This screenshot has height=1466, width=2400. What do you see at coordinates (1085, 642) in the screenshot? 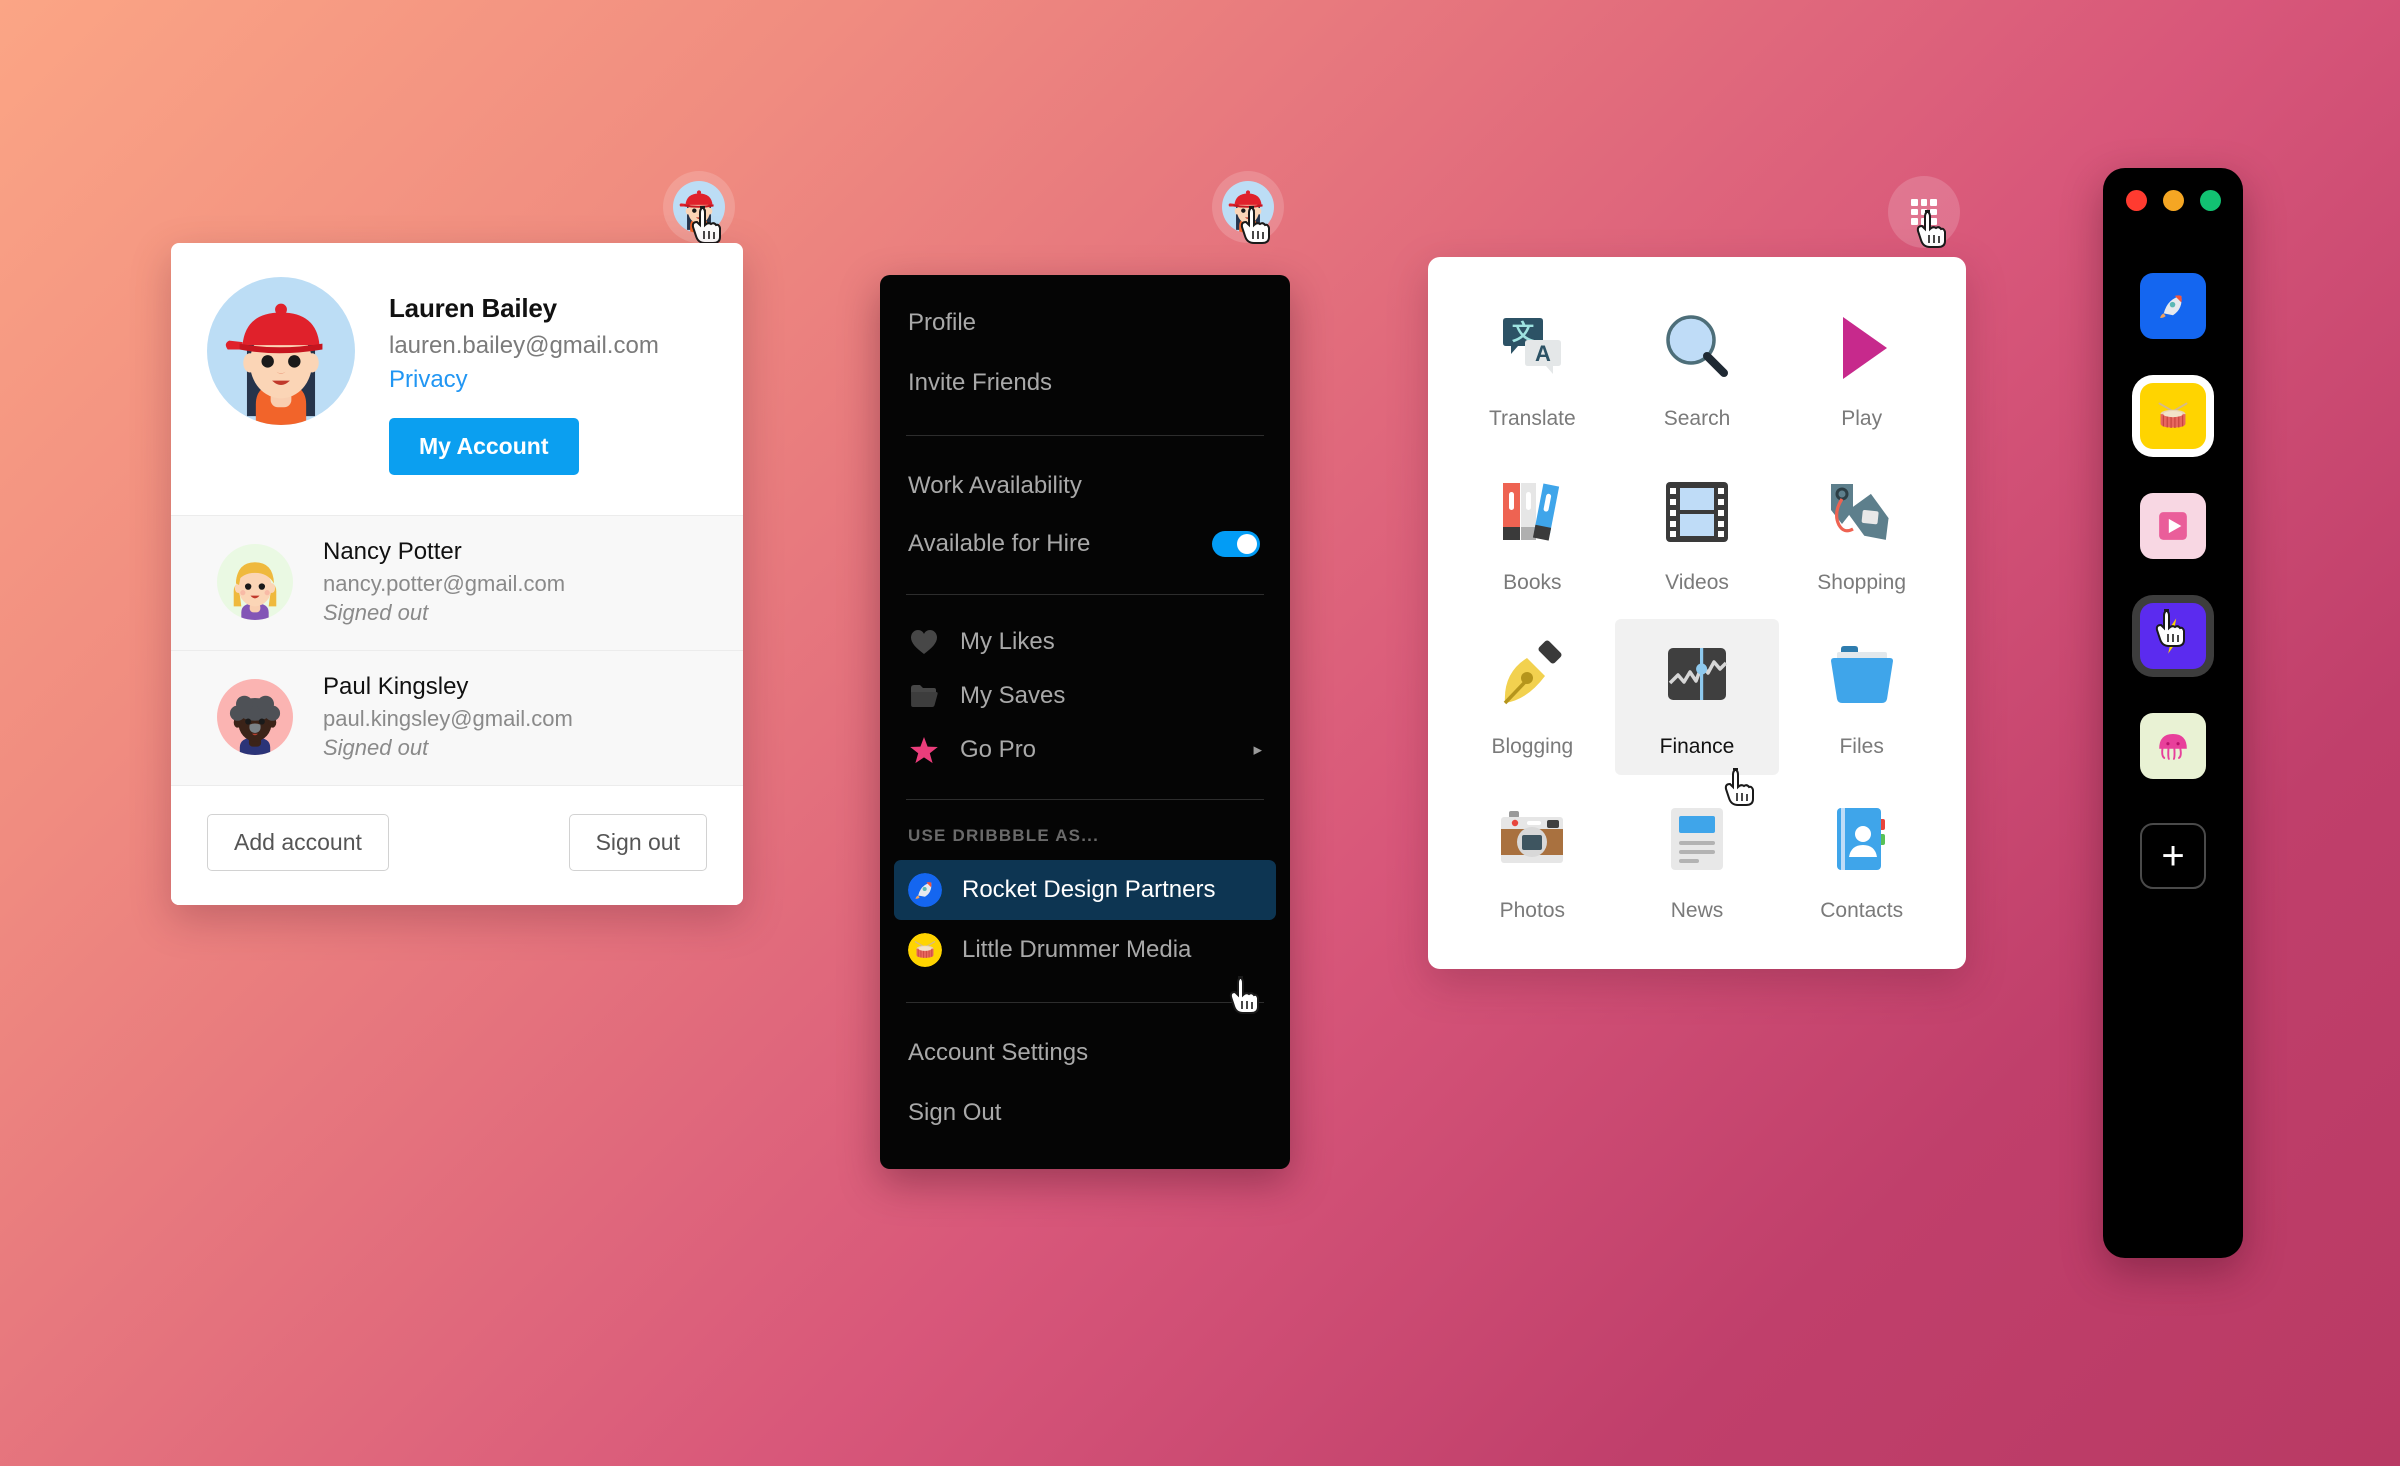
I see `menu-item-my-likes: My Likes` at bounding box center [1085, 642].